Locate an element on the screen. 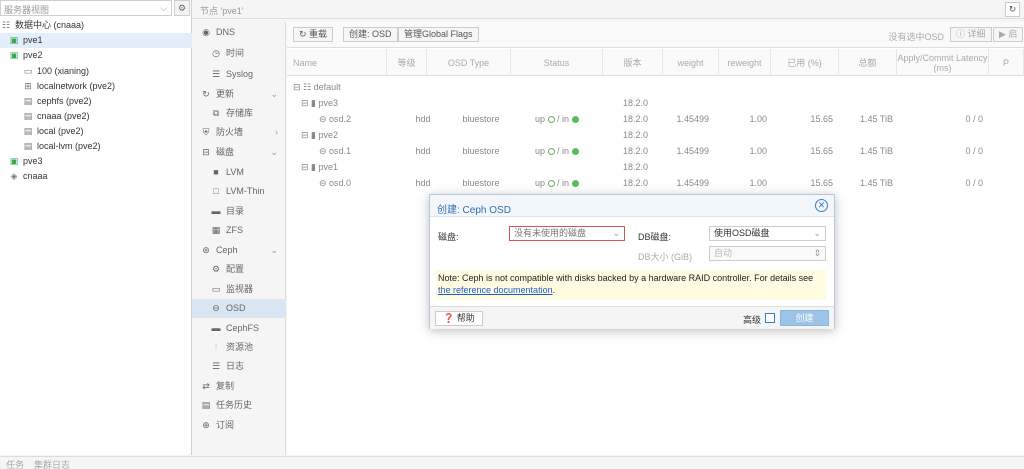 The image size is (1024, 469). tree-item-pve1: ▣ pve1 is located at coordinates (96, 40).